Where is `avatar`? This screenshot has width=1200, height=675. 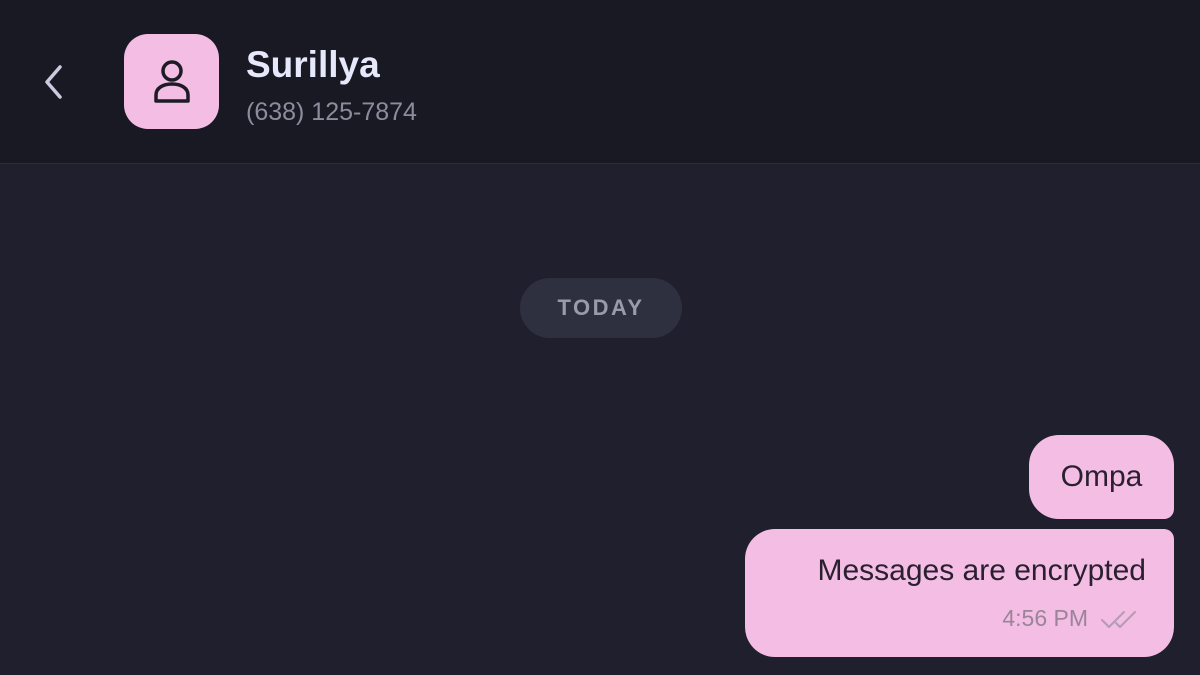 avatar is located at coordinates (171, 81).